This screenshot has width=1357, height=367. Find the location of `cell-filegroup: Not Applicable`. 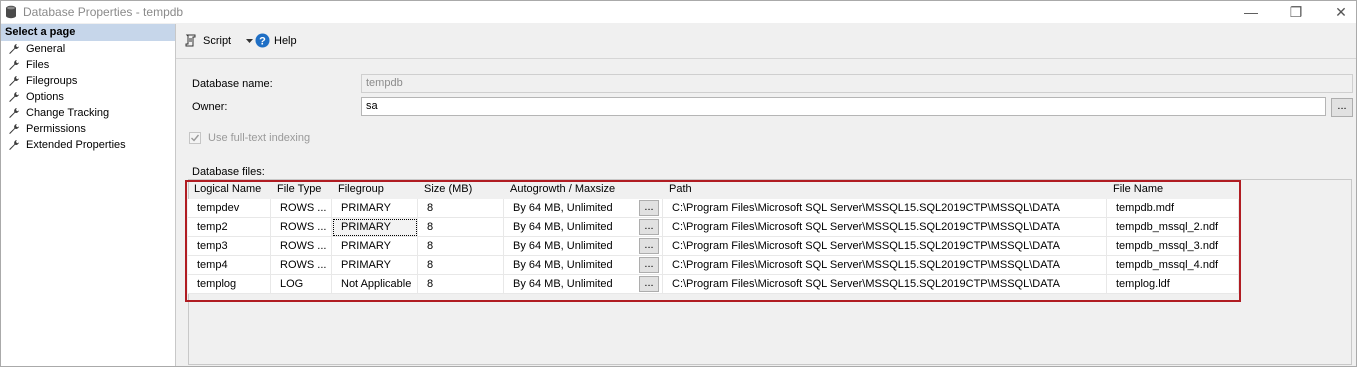

cell-filegroup: Not Applicable is located at coordinates (375, 284).